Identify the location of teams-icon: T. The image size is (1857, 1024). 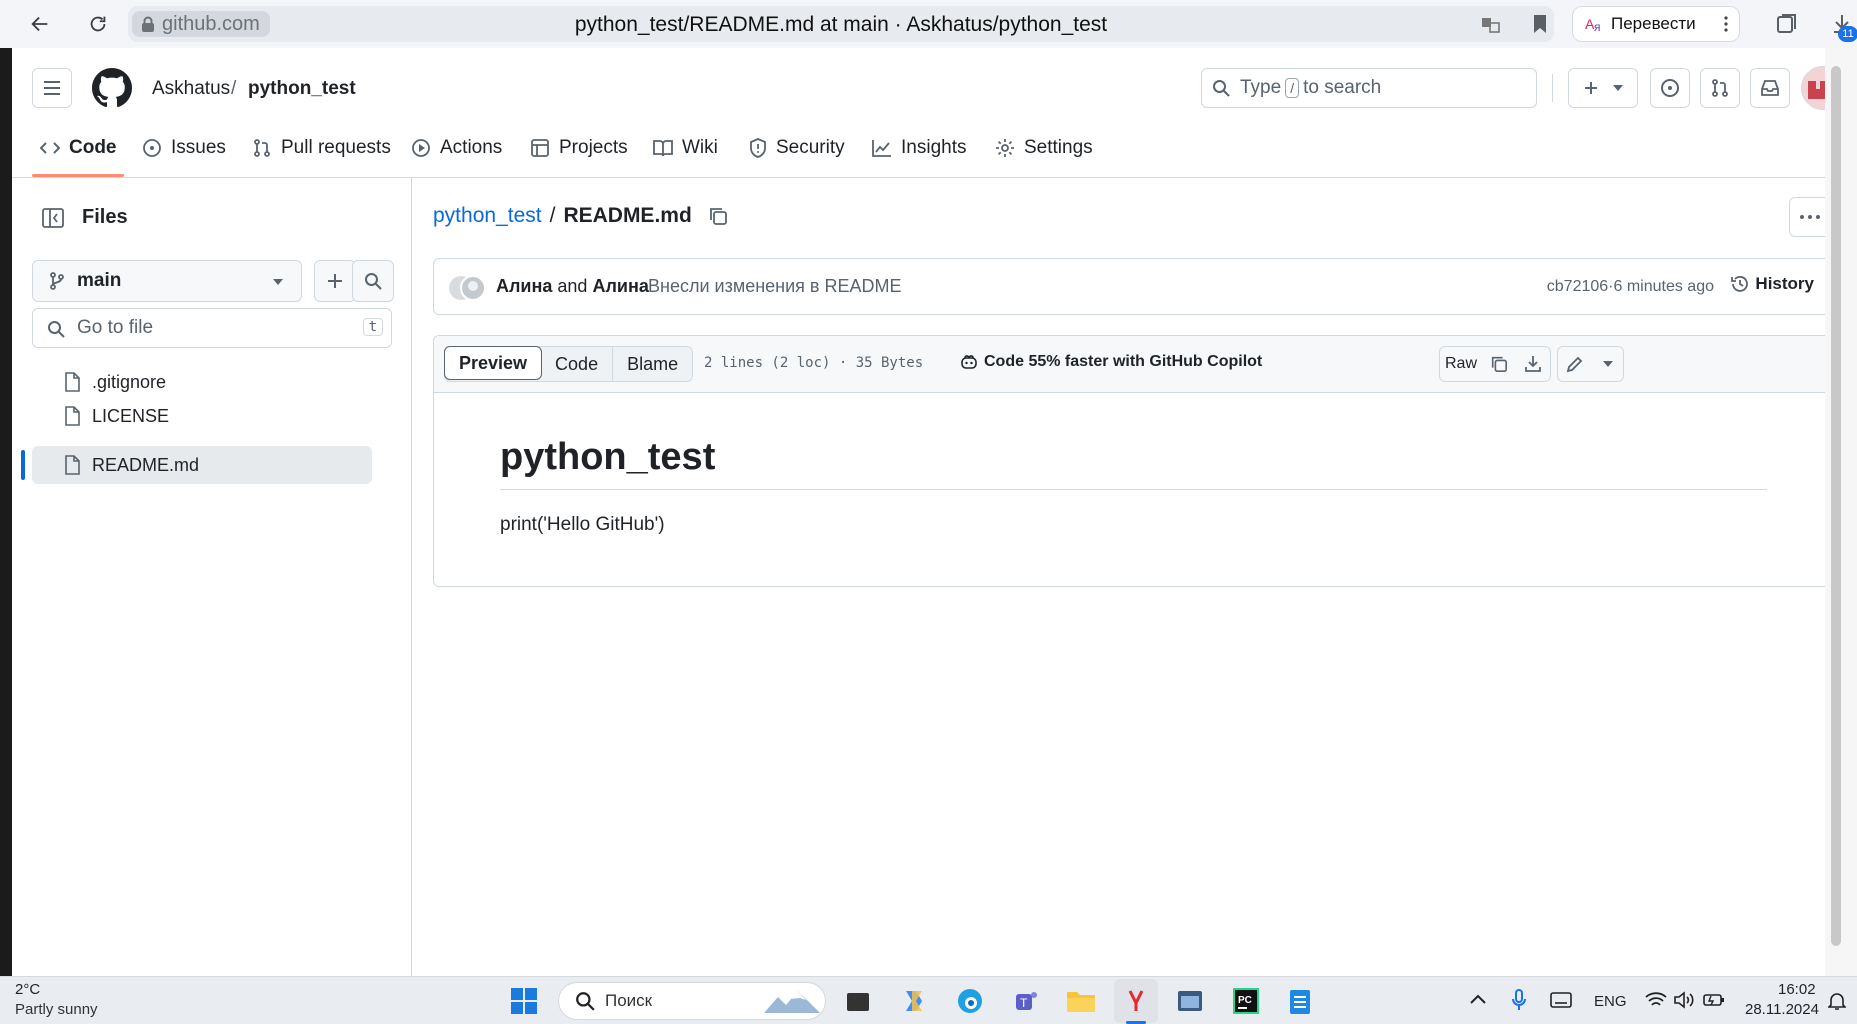
(1026, 1001).